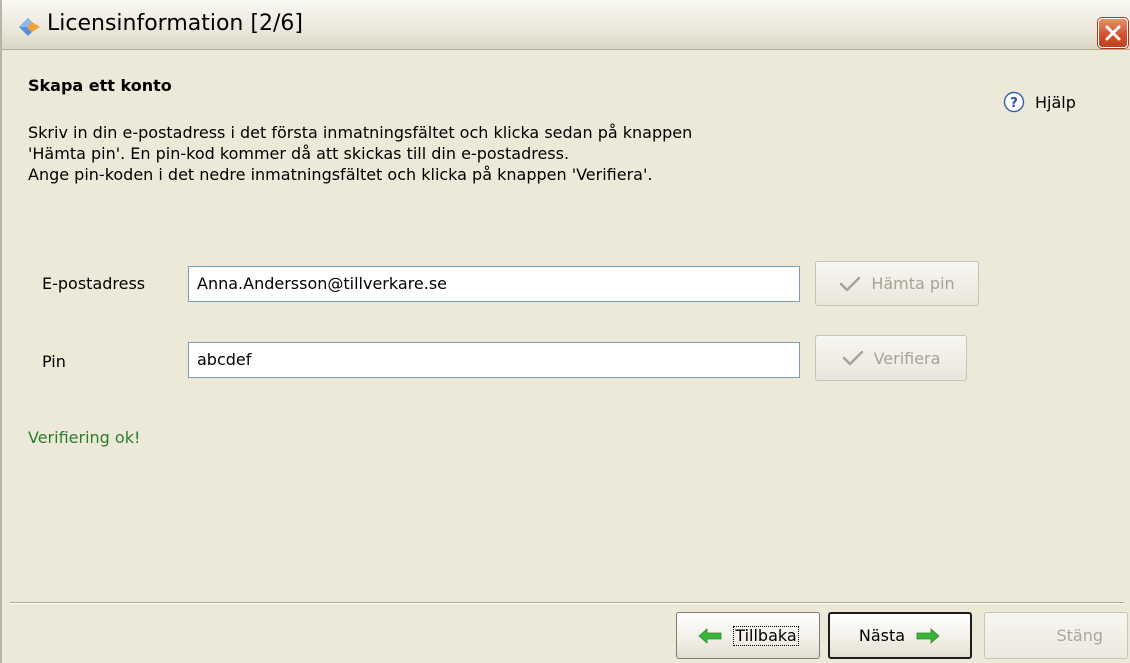 The image size is (1130, 663). Describe the element at coordinates (494, 284) in the screenshot. I see `email-field: Anna.Andersson@tillverkare.se` at that location.